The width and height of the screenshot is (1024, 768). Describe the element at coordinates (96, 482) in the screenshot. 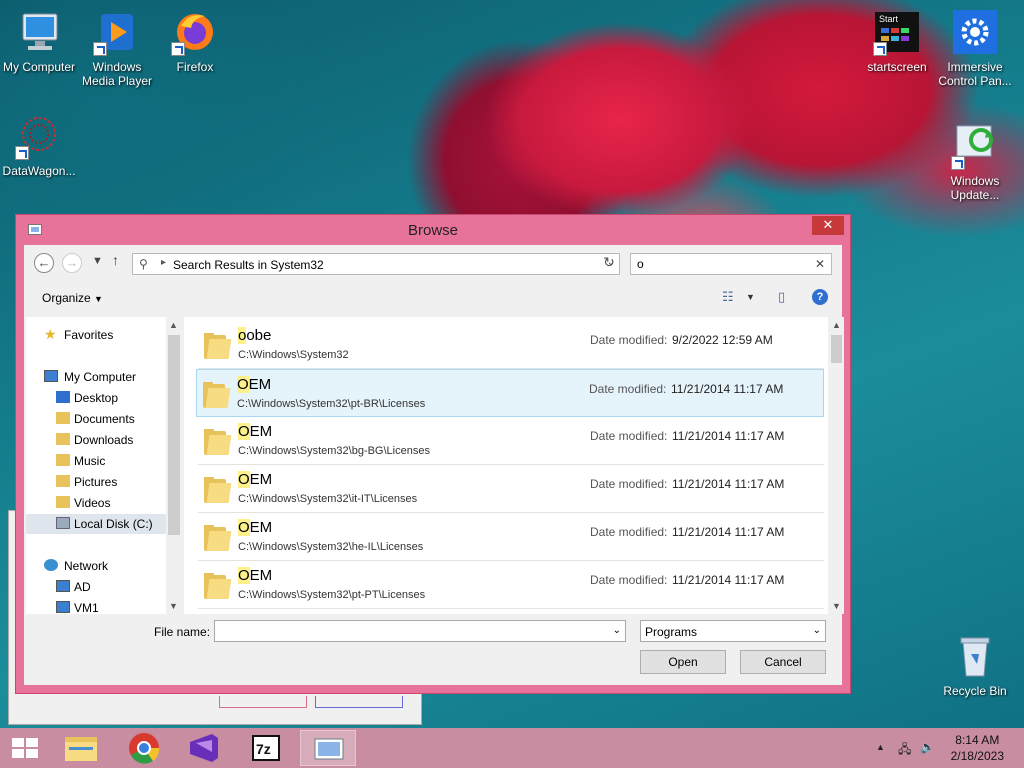

I see `nav-item-pictures: Pictures` at that location.